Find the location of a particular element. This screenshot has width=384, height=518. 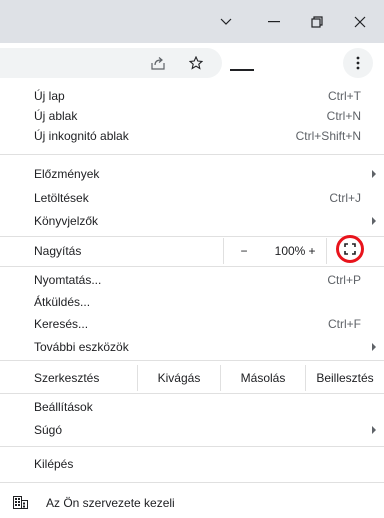

menu-item-label: Súgó is located at coordinates (48, 430).